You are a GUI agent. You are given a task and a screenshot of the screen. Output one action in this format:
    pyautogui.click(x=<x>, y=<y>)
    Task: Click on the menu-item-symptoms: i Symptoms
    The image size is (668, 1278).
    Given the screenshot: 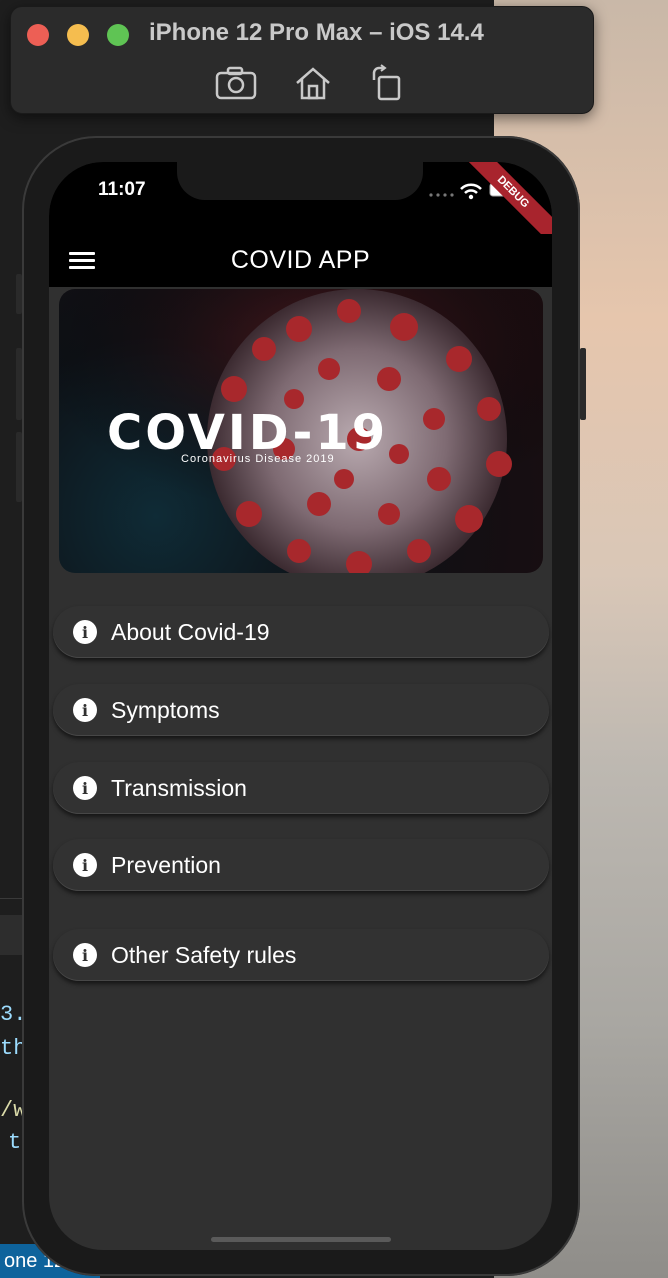 What is the action you would take?
    pyautogui.click(x=301, y=710)
    